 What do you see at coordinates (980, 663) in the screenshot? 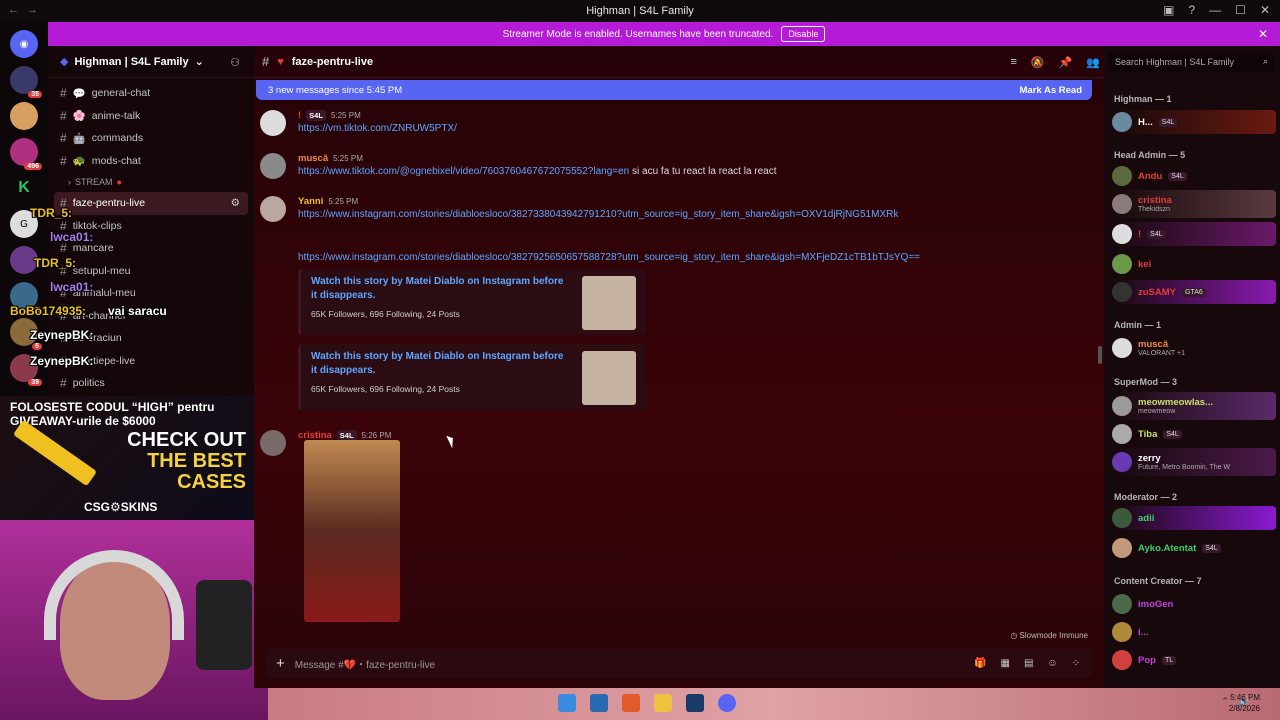
I see `gift-icon: 🎁` at bounding box center [980, 663].